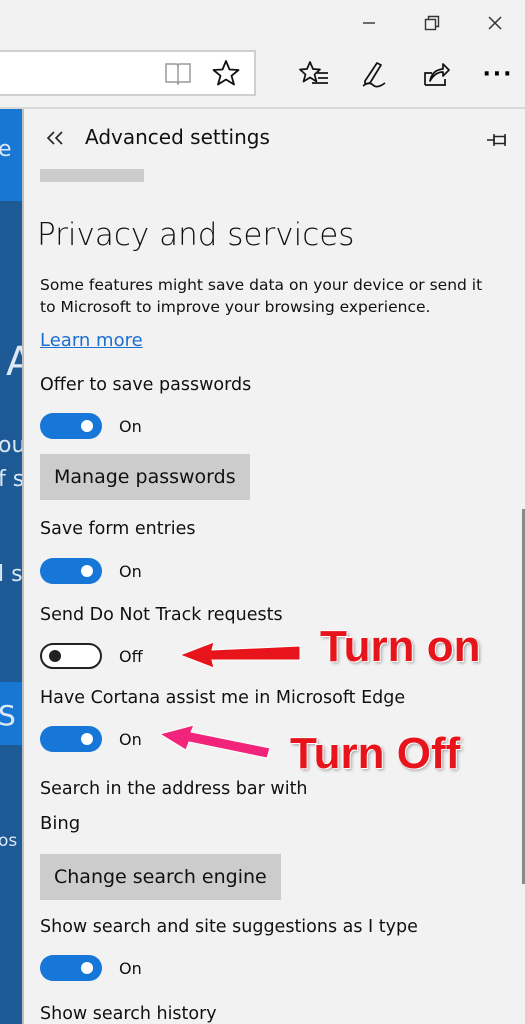 The height and width of the screenshot is (1024, 525). I want to click on turn-on-annotation: Turn on, so click(400, 646).